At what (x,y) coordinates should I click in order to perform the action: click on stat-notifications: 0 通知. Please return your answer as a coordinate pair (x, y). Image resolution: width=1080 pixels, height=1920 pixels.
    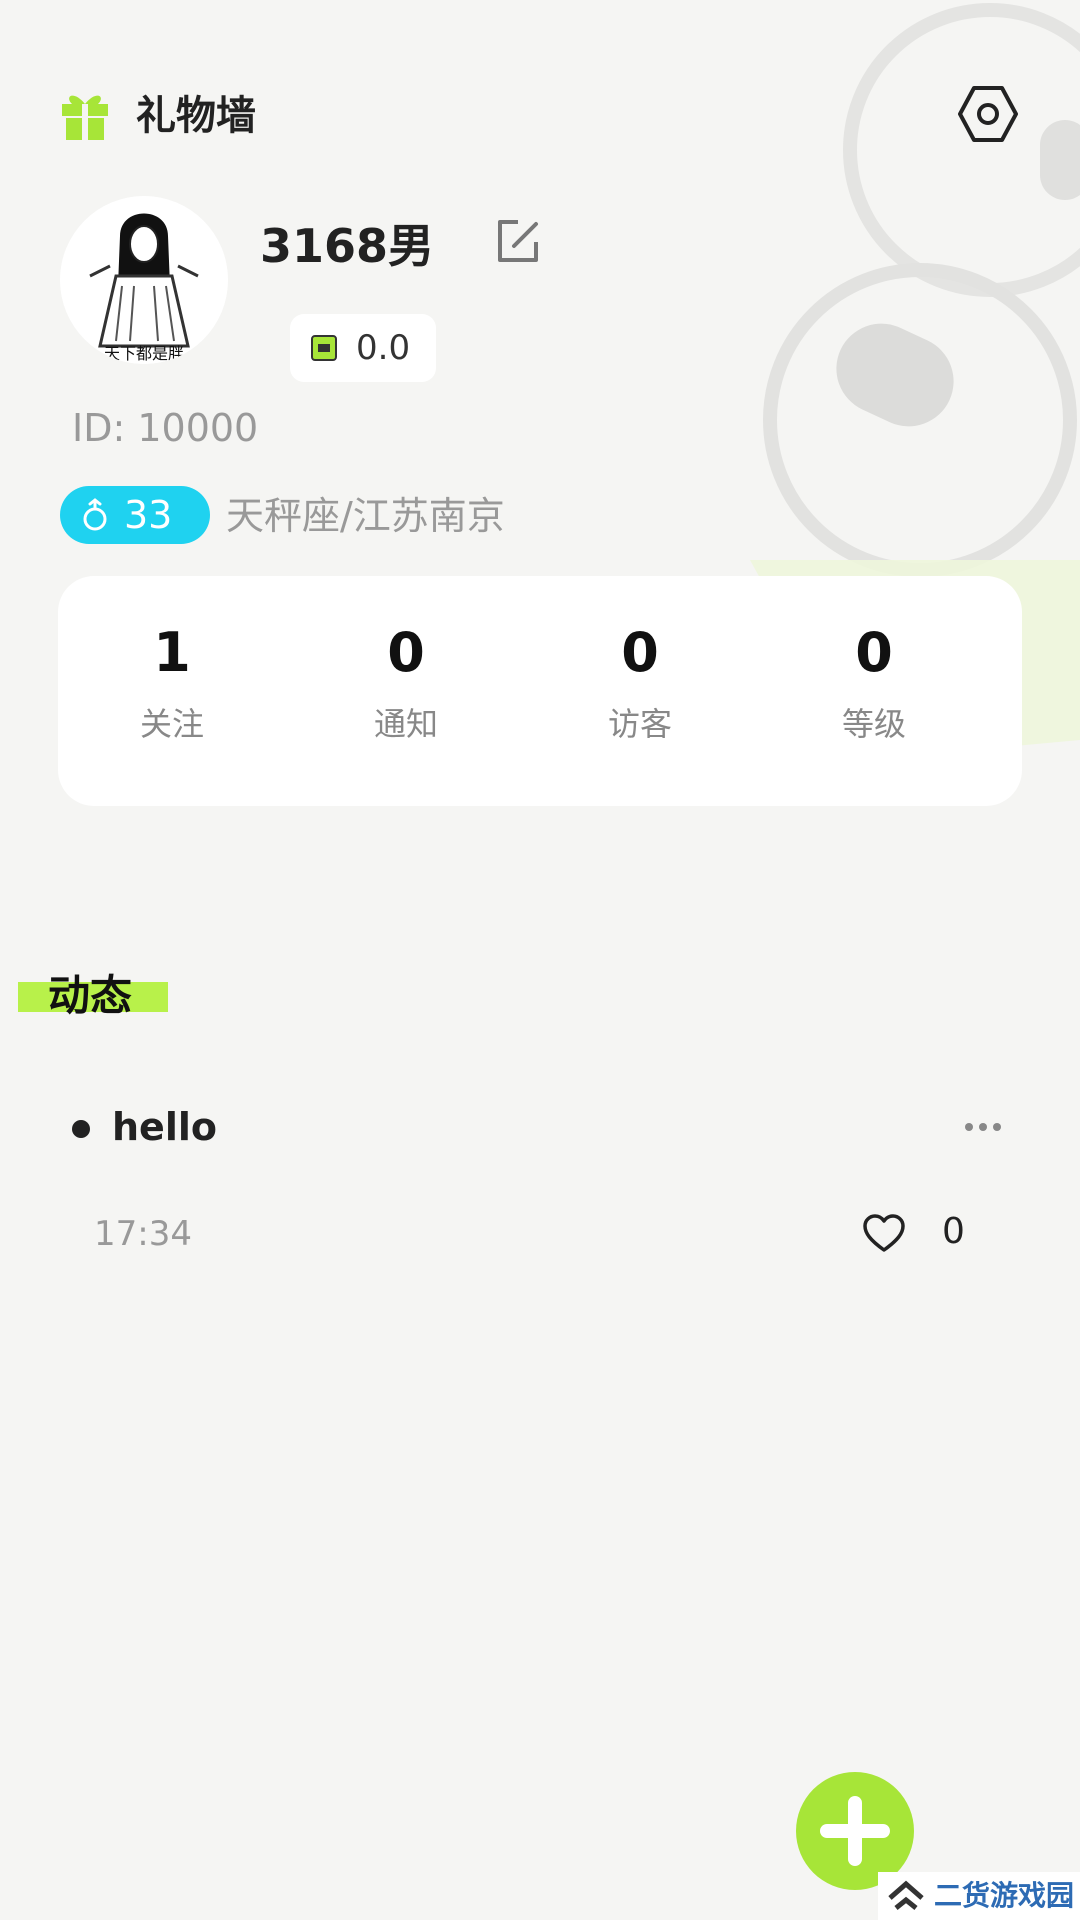
    Looking at the image, I should click on (406, 691).